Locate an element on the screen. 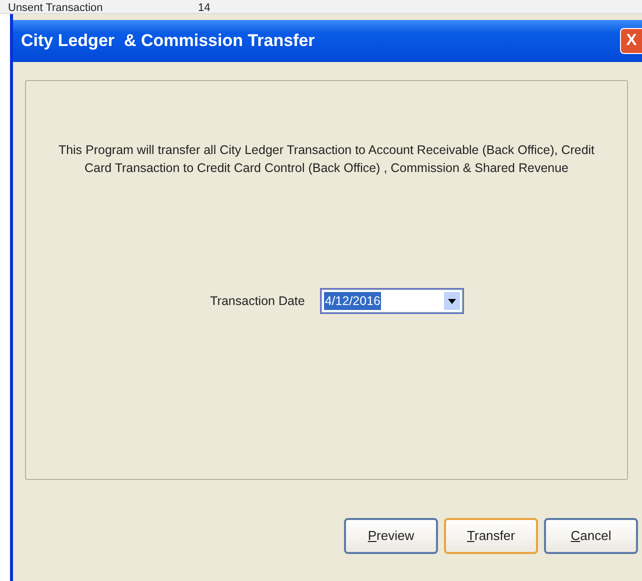 The height and width of the screenshot is (581, 642). background-row-label: Unsent Transaction is located at coordinates (56, 8).